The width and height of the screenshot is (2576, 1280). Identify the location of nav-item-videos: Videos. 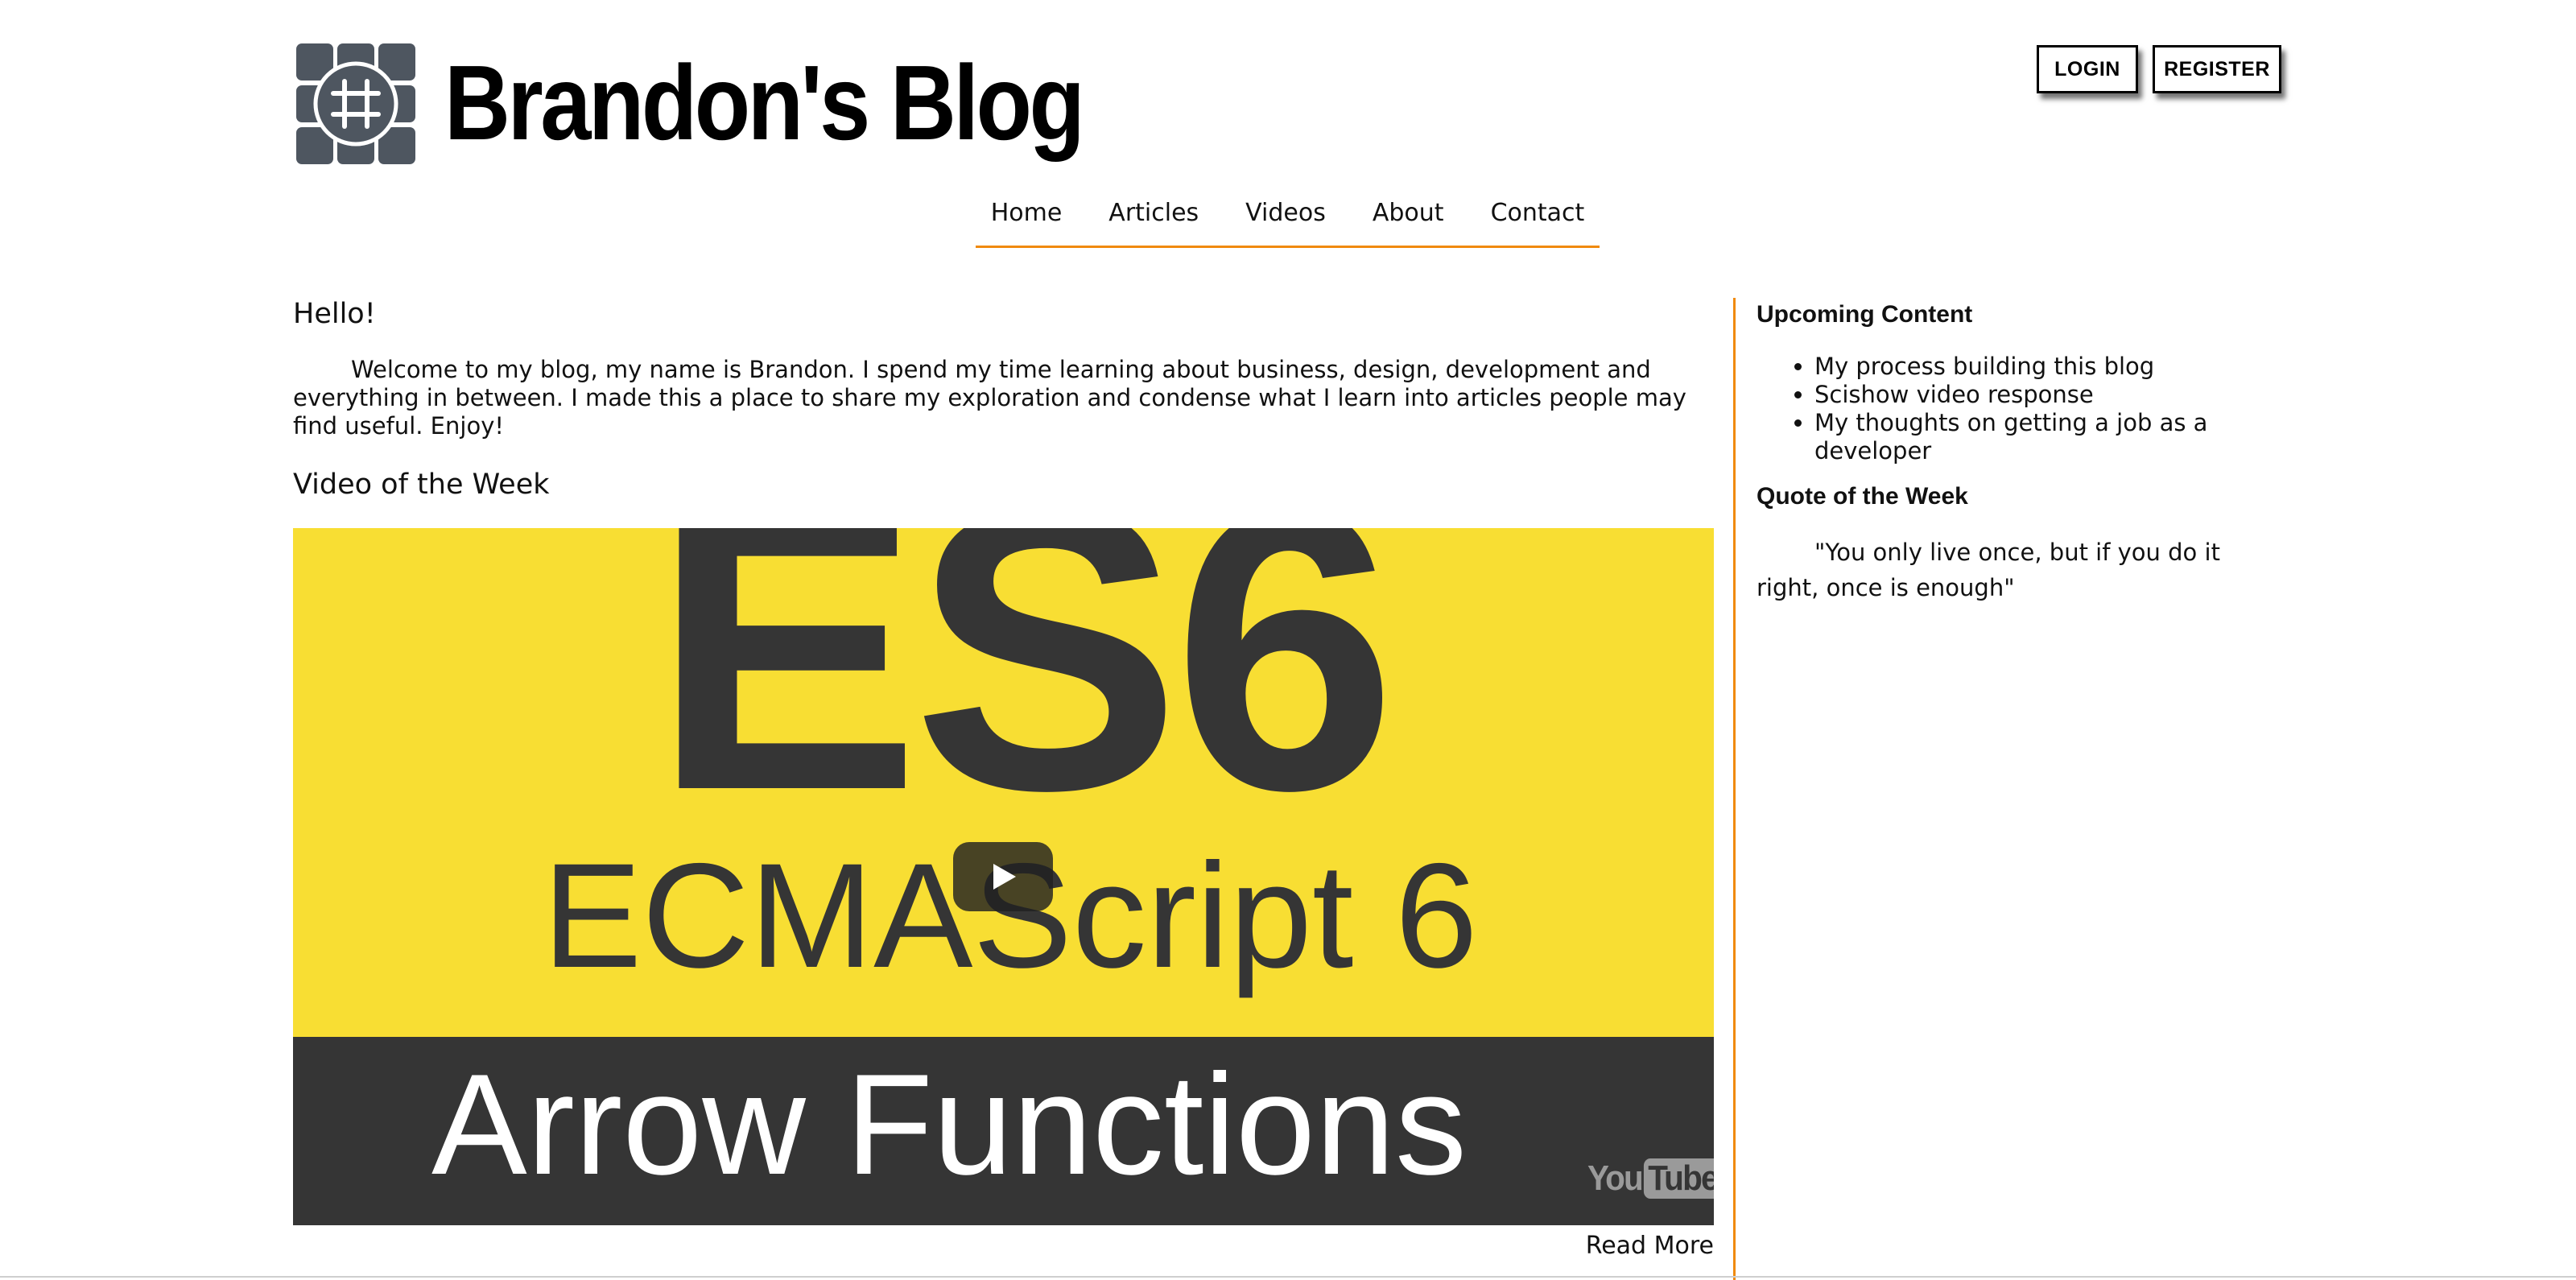
(1285, 223).